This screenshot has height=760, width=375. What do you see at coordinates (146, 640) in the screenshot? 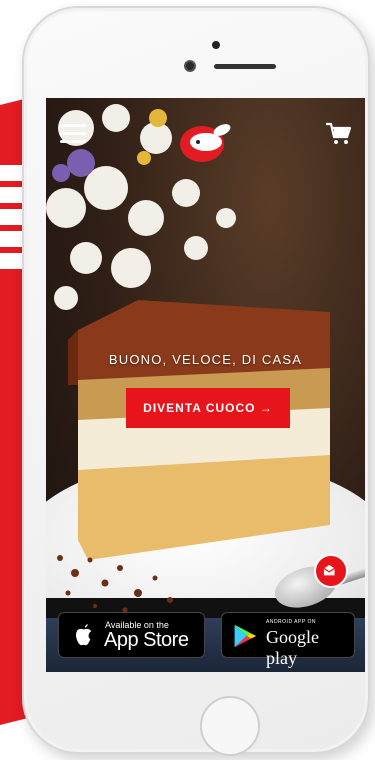
I see `app-store-label: App Store` at bounding box center [146, 640].